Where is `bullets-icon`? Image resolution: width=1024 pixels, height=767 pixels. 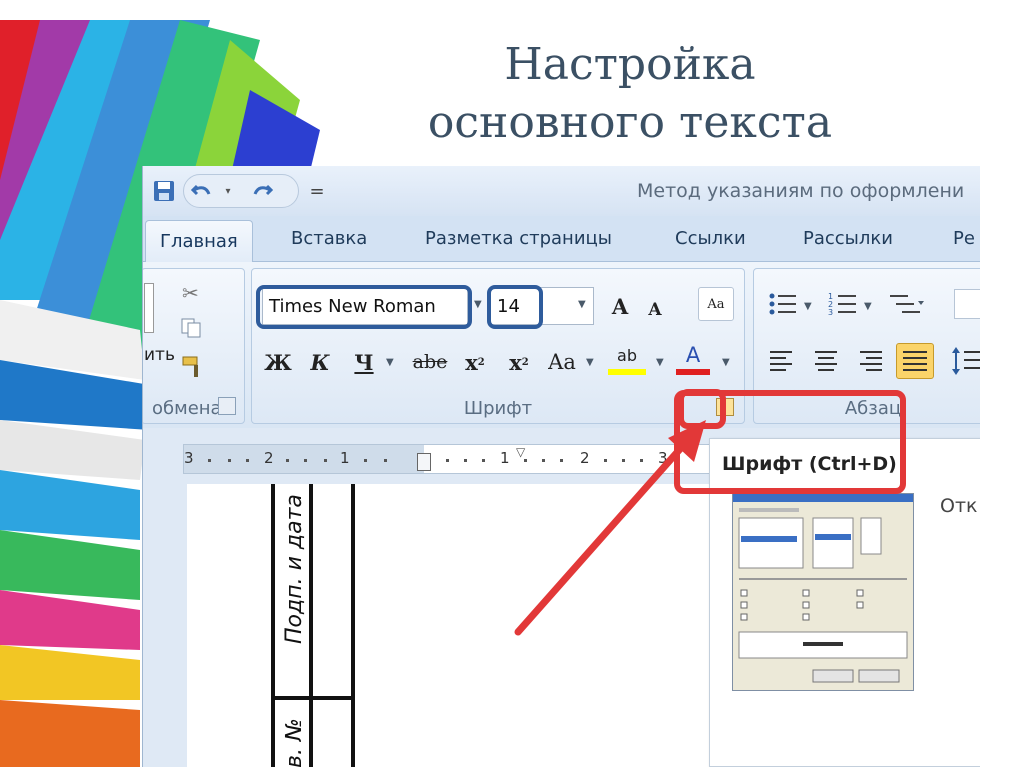 bullets-icon is located at coordinates (783, 304).